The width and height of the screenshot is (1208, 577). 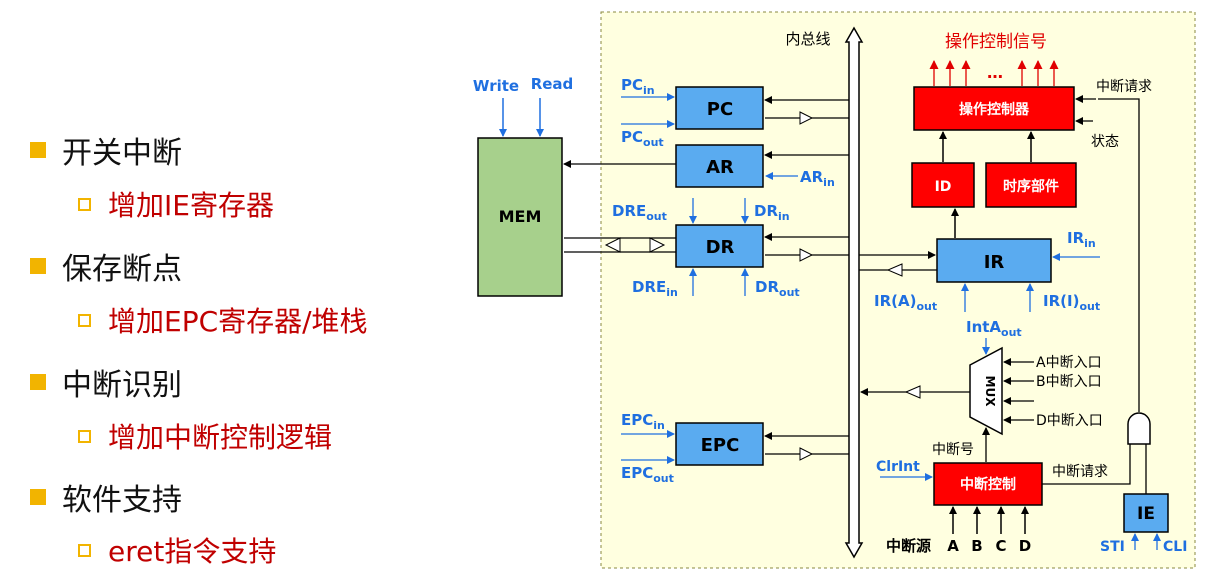 I want to click on signal-clrint: ClrInt, so click(x=898, y=467).